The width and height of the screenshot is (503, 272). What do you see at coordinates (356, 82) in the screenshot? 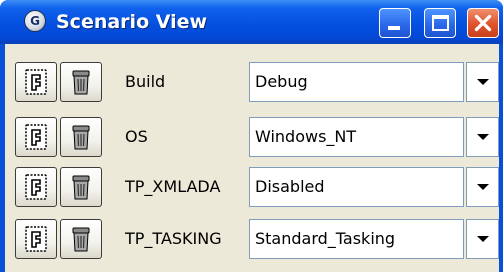
I see `variable-value-combo: Debug` at bounding box center [356, 82].